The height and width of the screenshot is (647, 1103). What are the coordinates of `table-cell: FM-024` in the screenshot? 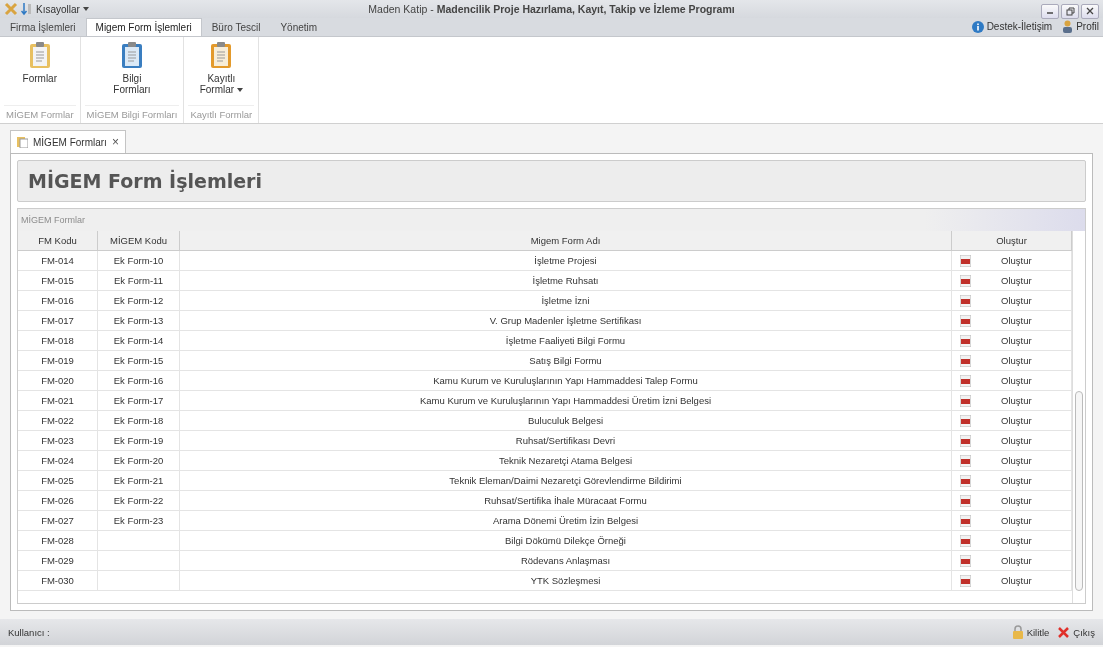 It's located at (58, 460).